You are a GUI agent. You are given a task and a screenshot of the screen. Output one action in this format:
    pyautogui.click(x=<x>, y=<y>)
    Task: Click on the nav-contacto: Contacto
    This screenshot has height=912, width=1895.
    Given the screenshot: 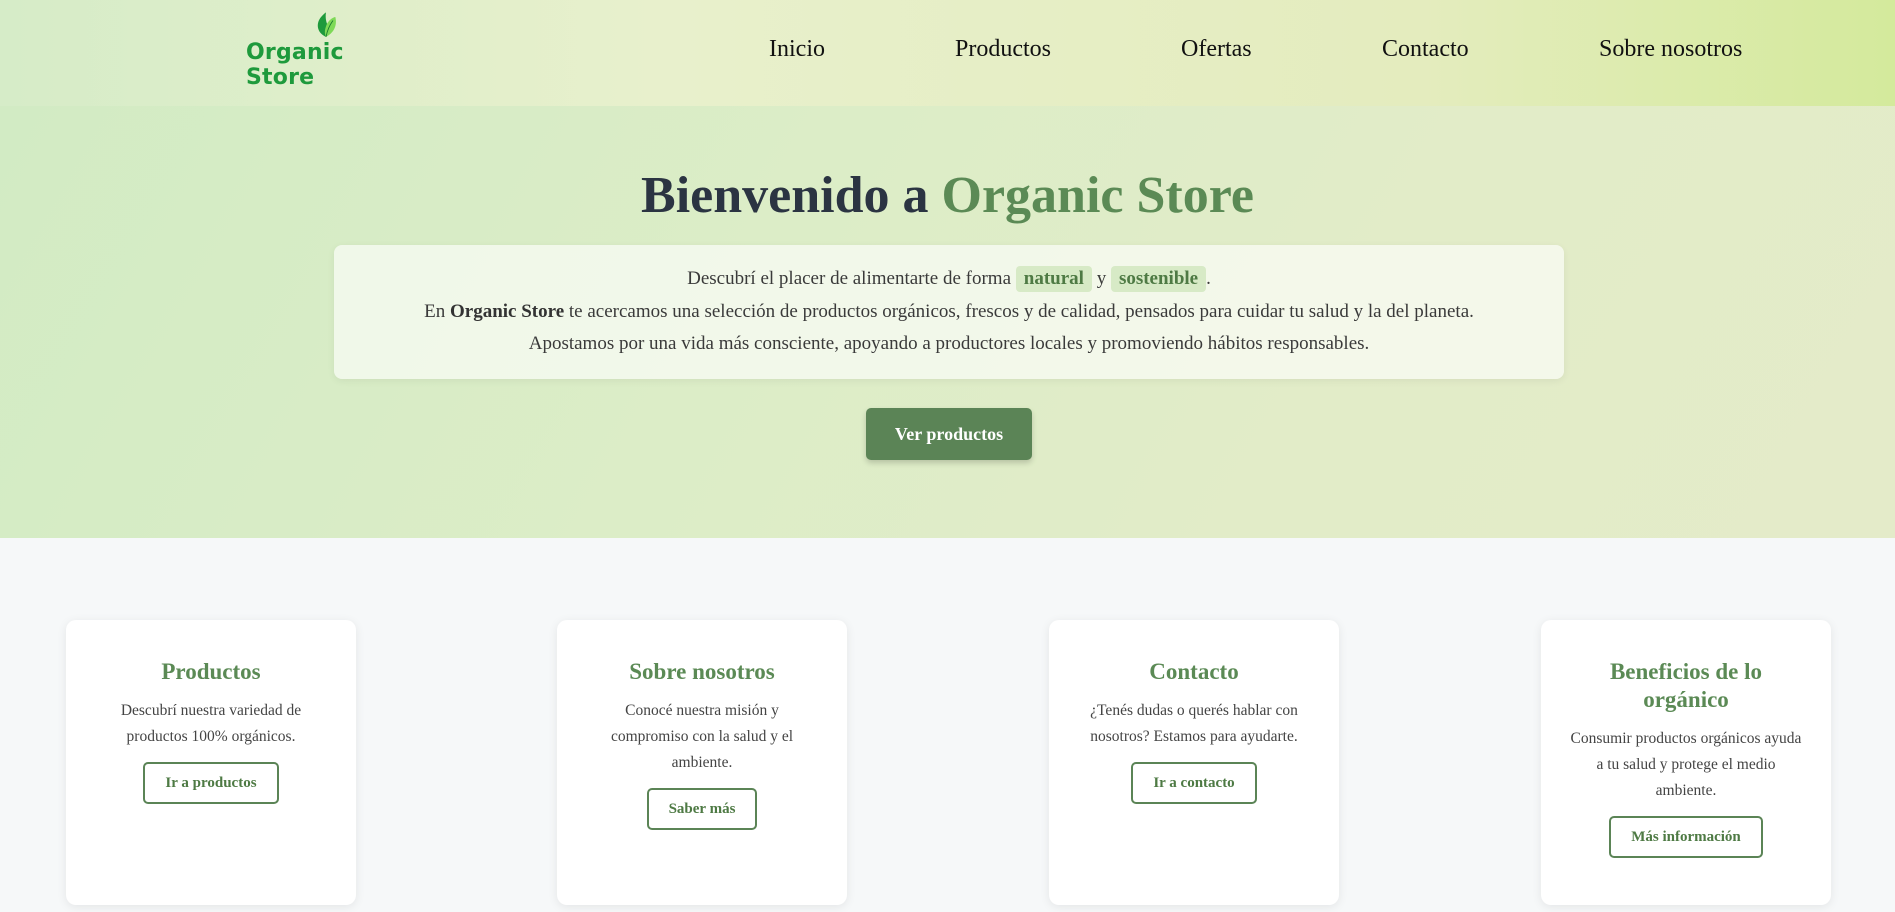 What is the action you would take?
    pyautogui.click(x=1425, y=49)
    